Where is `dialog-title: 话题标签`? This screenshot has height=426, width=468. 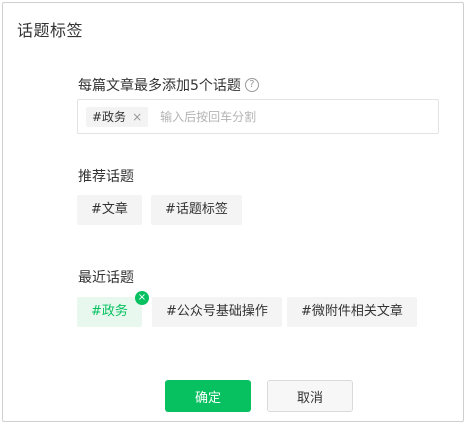 dialog-title: 话题标签 is located at coordinates (50, 30).